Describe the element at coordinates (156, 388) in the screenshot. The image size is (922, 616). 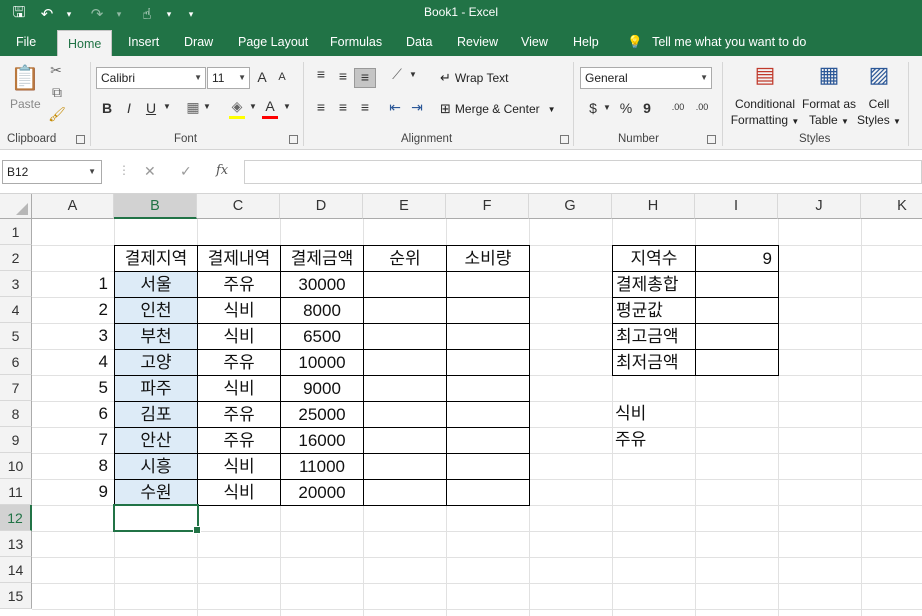
I see `region-cell: 파주` at that location.